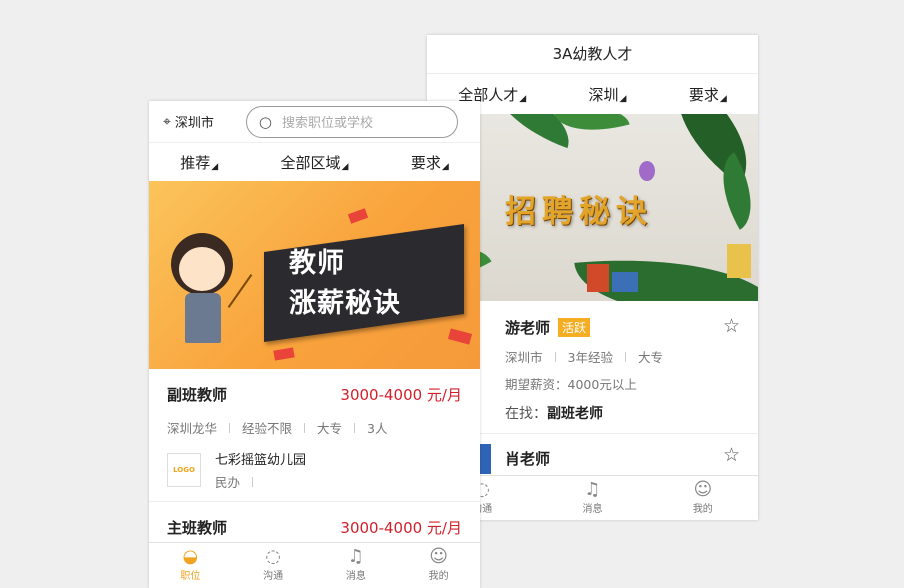  Describe the element at coordinates (190, 556) in the screenshot. I see `briefcase-icon: ◒` at that location.